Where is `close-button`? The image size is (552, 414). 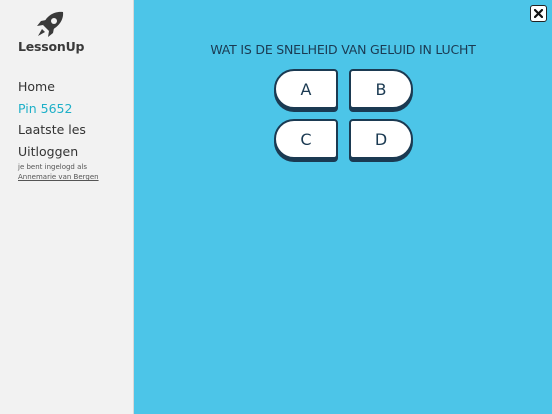 close-button is located at coordinates (538, 13).